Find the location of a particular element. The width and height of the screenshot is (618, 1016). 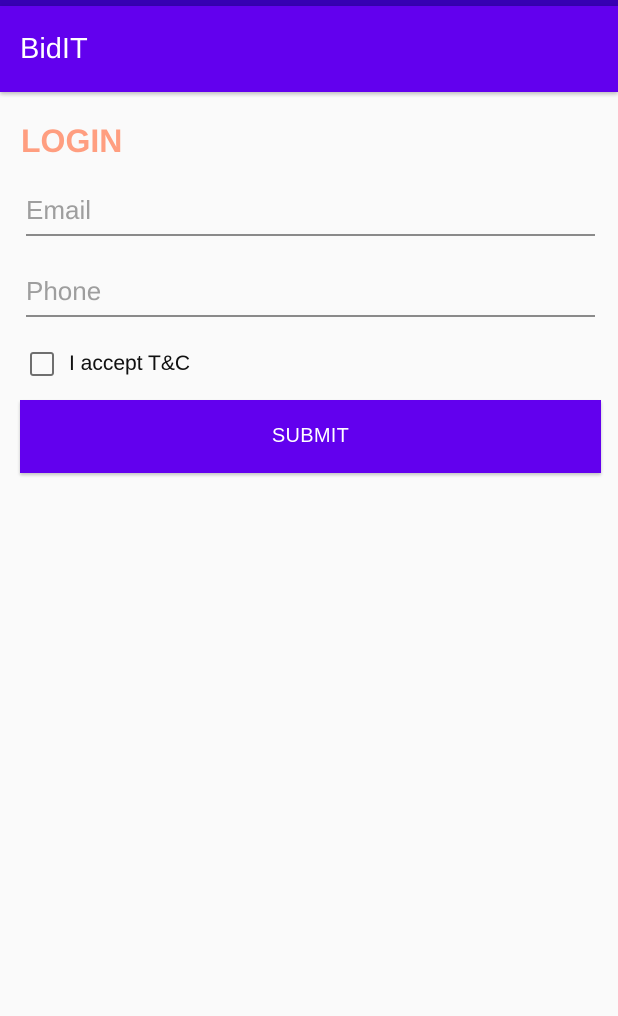

app-bar: BidIT is located at coordinates (309, 49).